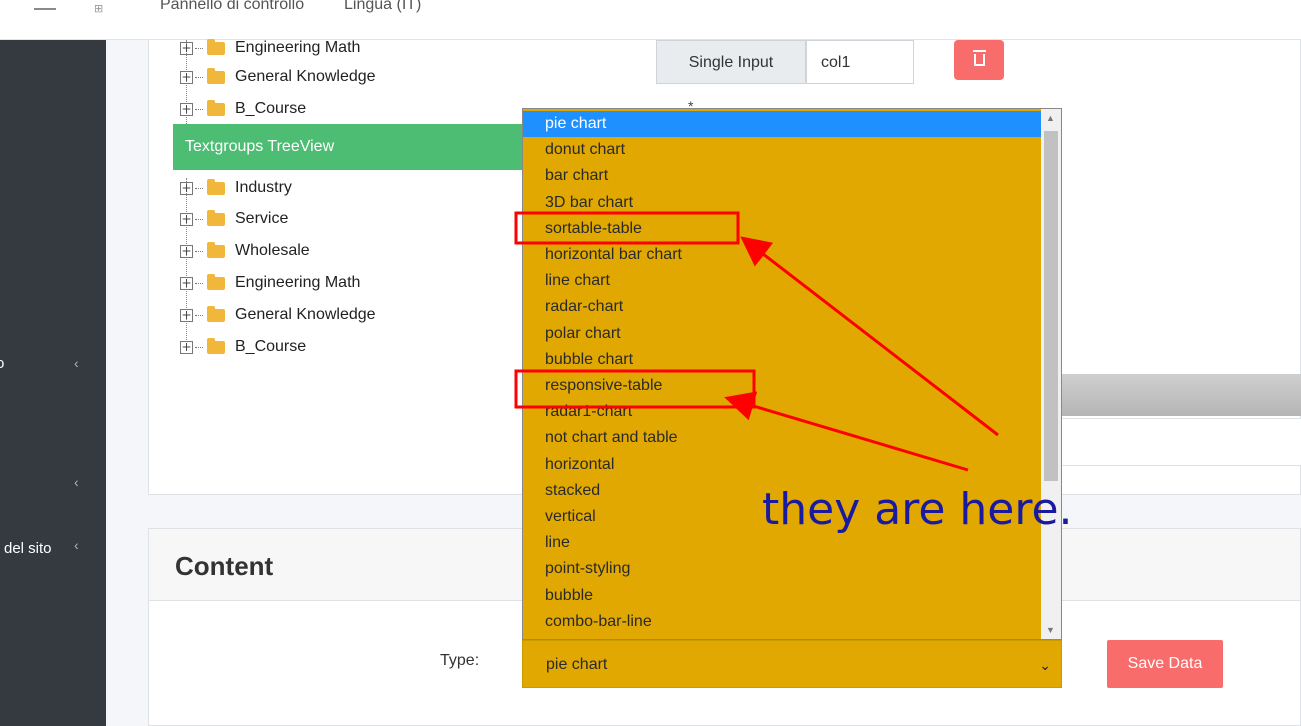 Image resolution: width=1301 pixels, height=726 pixels. Describe the element at coordinates (782, 569) in the screenshot. I see `dropdown-option: point-styling` at that location.